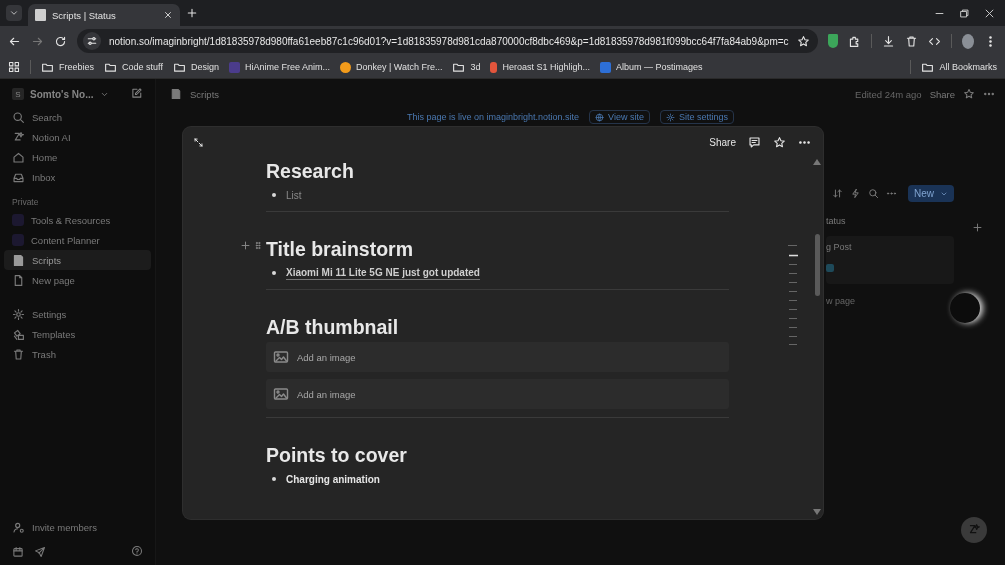  Describe the element at coordinates (18, 552) in the screenshot. I see `calendar-icon` at that location.